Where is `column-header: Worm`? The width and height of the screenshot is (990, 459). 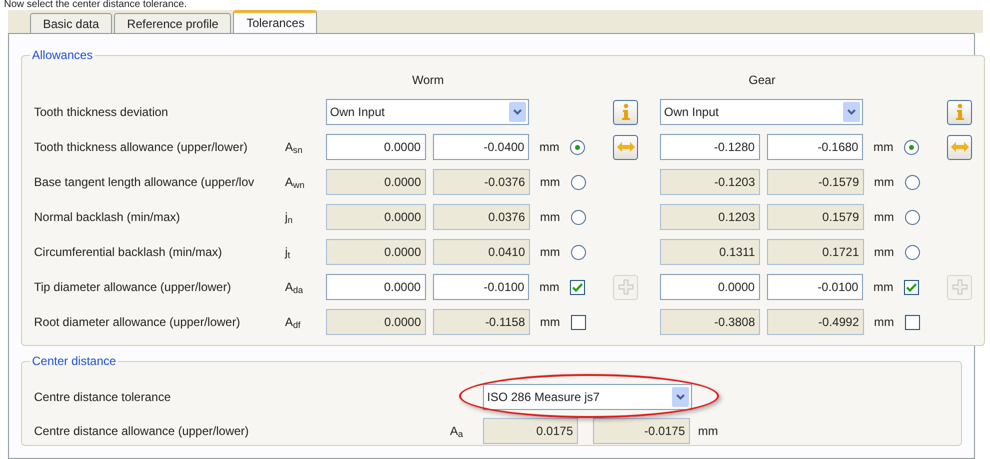
column-header: Worm is located at coordinates (428, 80).